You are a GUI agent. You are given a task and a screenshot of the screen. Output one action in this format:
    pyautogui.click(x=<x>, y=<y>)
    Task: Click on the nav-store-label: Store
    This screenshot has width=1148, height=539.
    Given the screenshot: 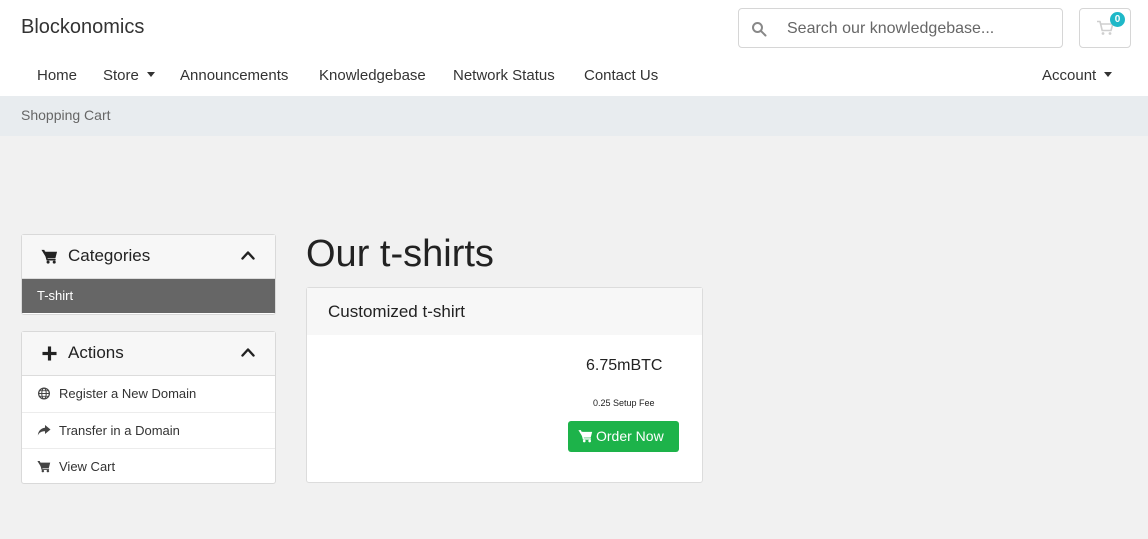 What is the action you would take?
    pyautogui.click(x=121, y=75)
    